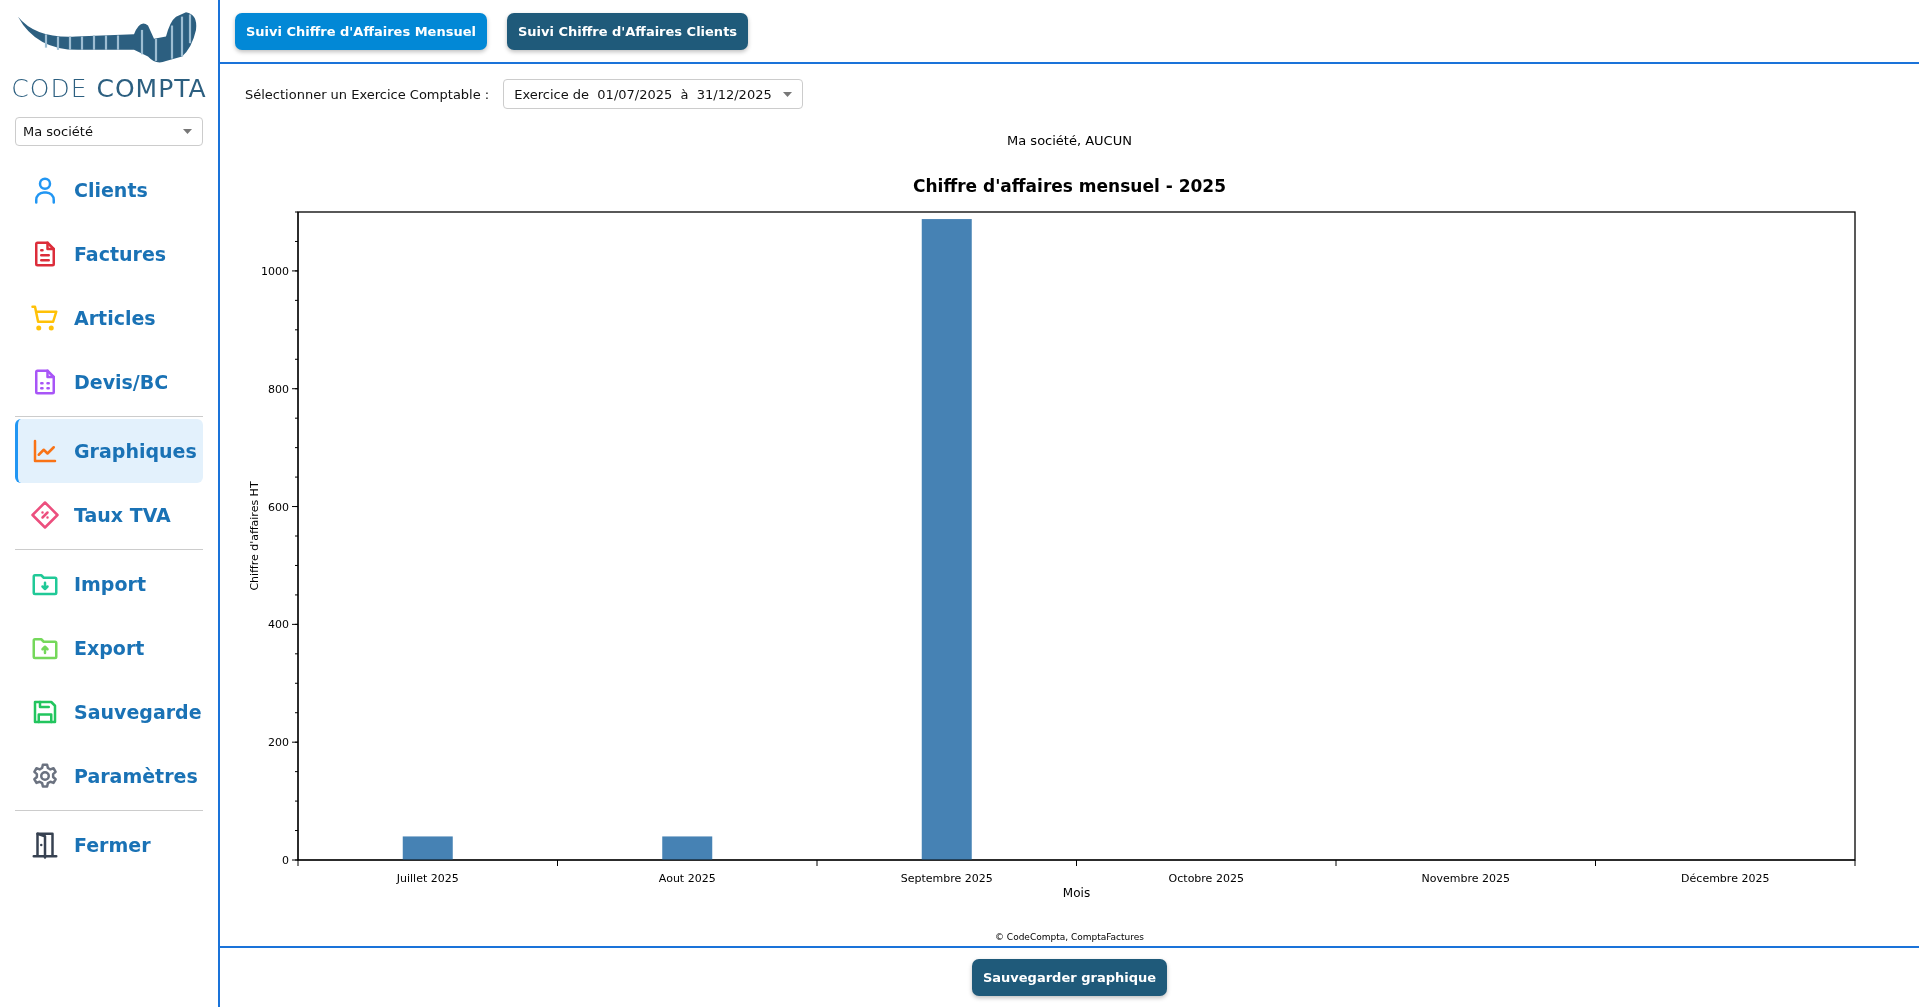 The height and width of the screenshot is (1007, 1919). What do you see at coordinates (1069, 937) in the screenshot?
I see `copyright-text: © CodeCompta, ComptaFactures` at bounding box center [1069, 937].